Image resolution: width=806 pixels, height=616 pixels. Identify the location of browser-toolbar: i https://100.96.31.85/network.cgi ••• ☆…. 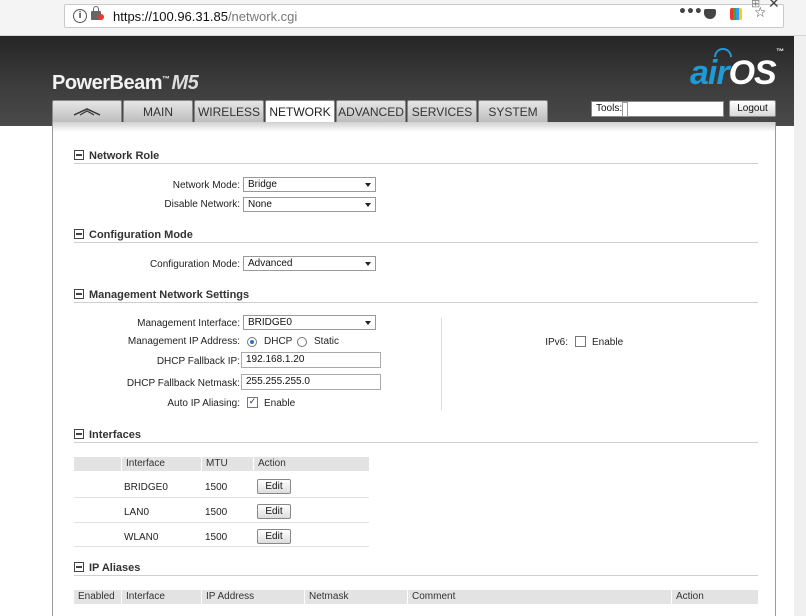
(403, 18).